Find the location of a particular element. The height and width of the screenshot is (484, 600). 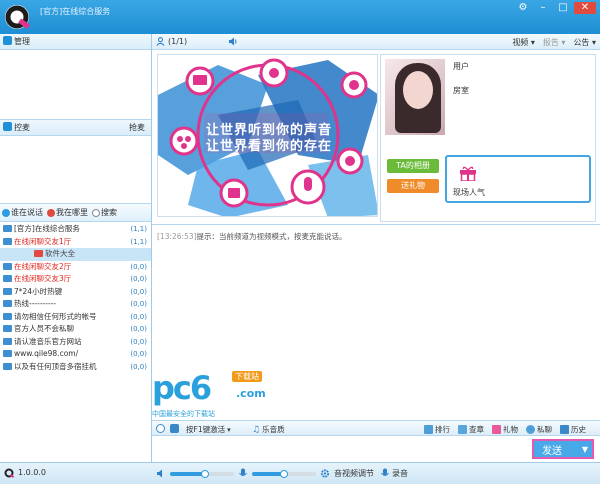

album-button: TA的相册 is located at coordinates (413, 166).